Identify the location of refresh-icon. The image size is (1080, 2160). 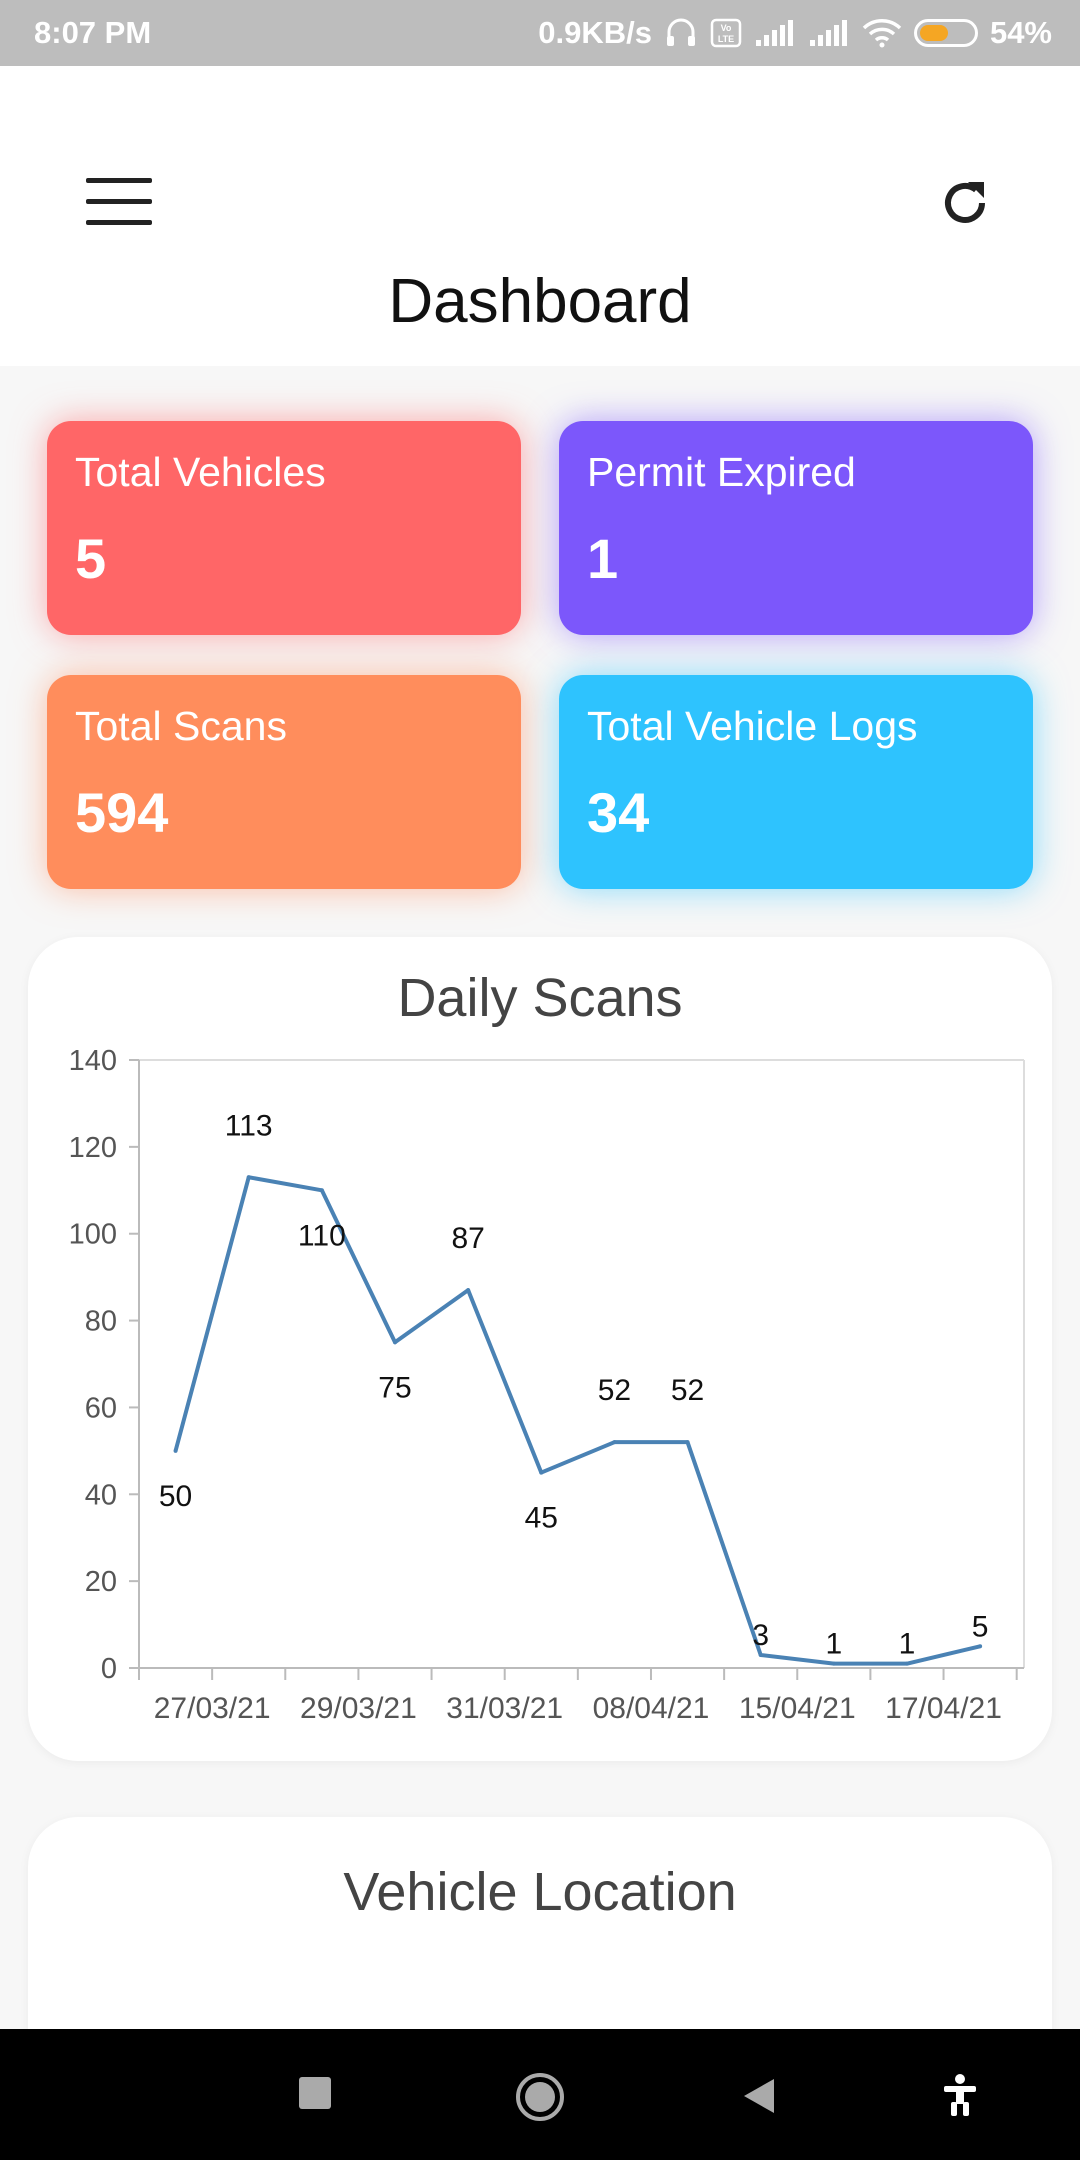
(965, 203).